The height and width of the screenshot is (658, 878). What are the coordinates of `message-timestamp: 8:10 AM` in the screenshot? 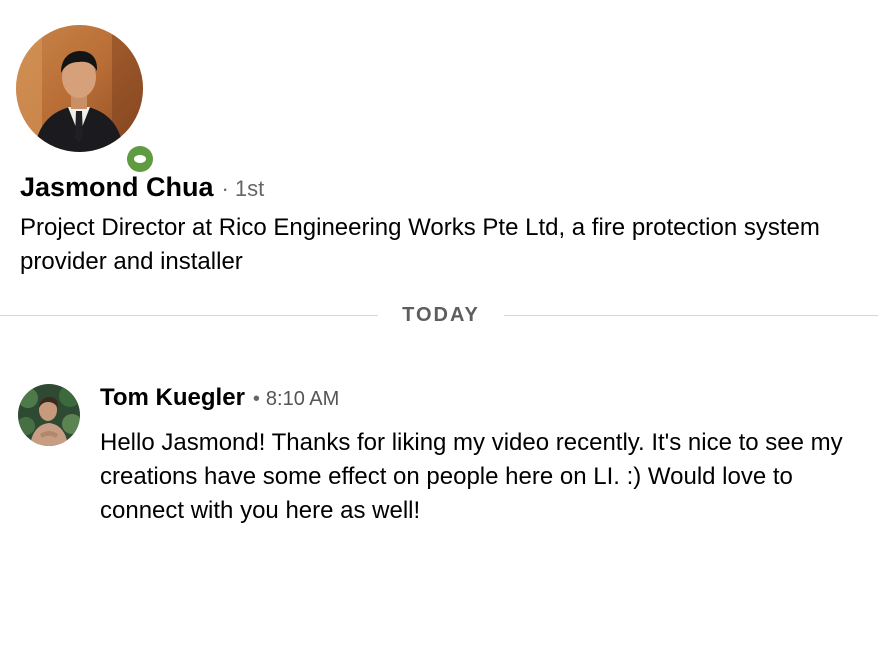 It's located at (302, 399).